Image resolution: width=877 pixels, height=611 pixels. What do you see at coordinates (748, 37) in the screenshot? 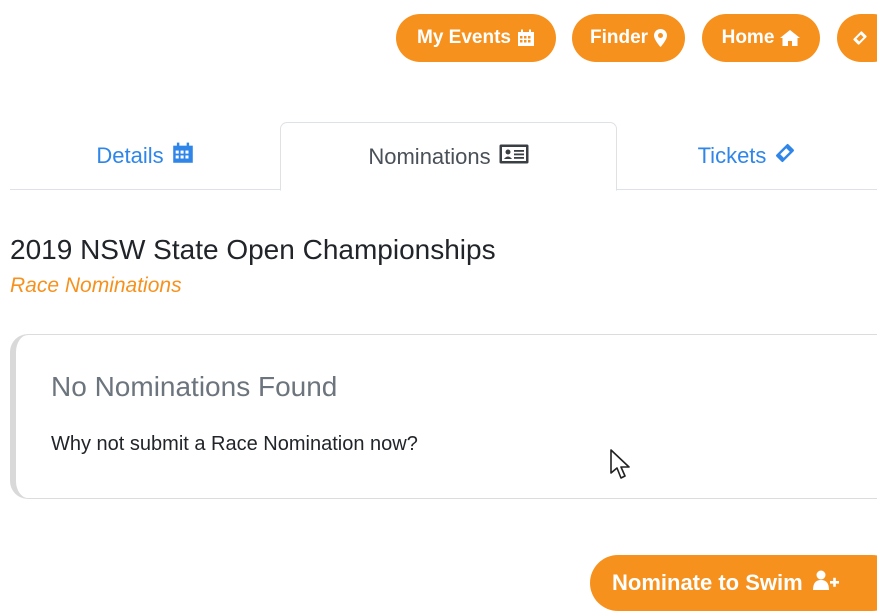
I see `home-label: Home` at bounding box center [748, 37].